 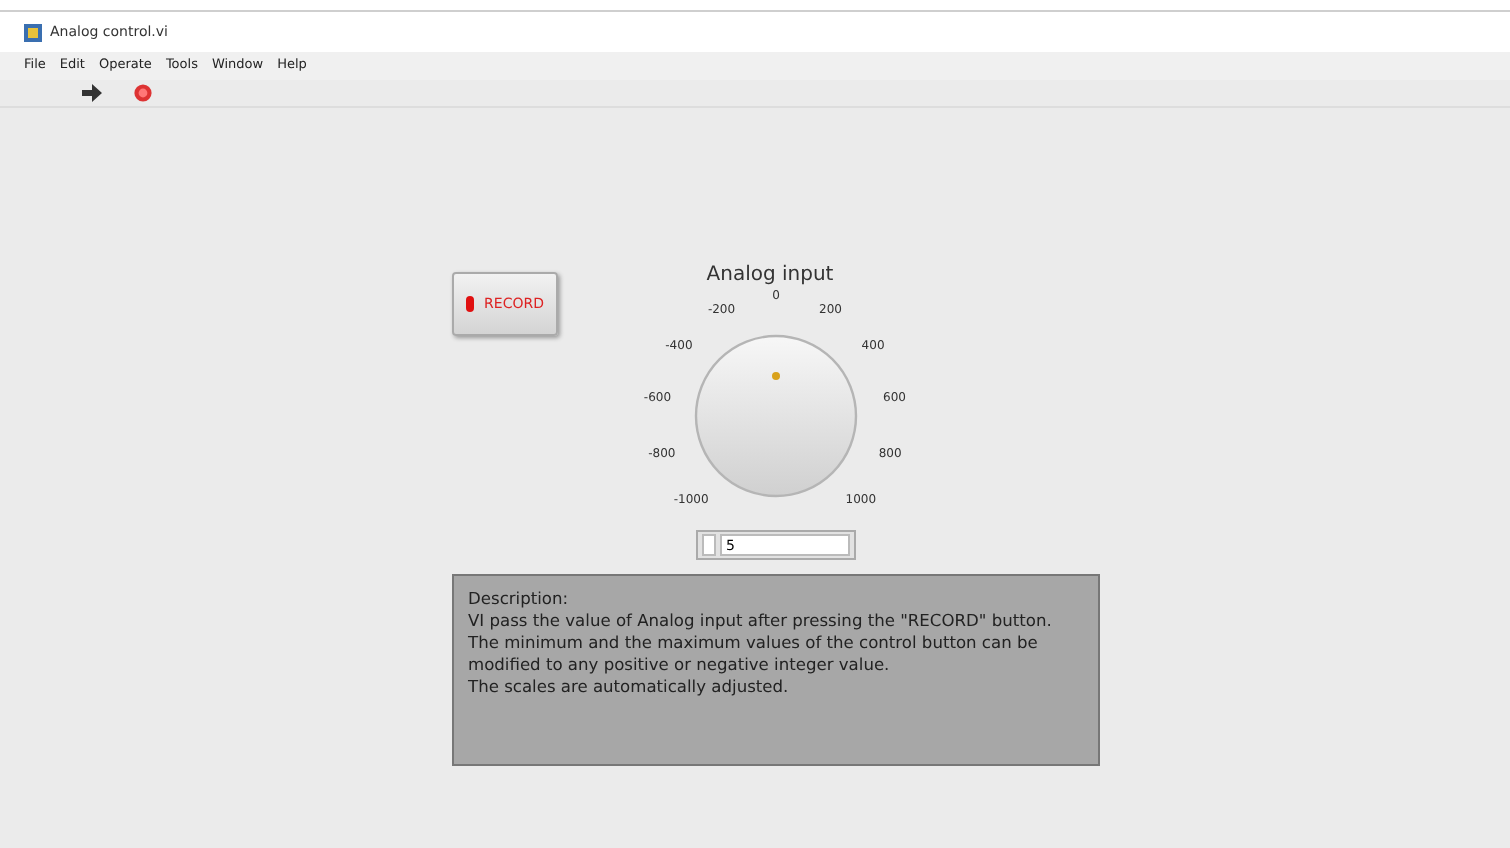 I want to click on description-text: VI pass the value of Analog input after pressing the "RECORD" button., so click(x=761, y=621).